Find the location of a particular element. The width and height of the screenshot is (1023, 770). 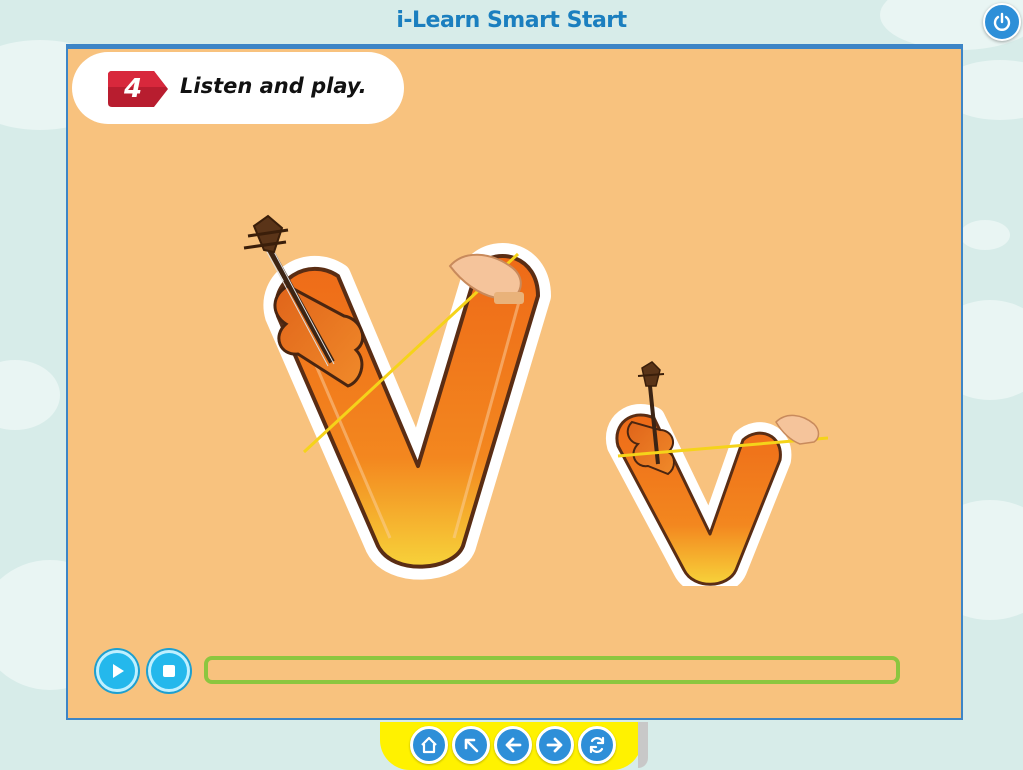

app-title: i-Learn Smart Start is located at coordinates (511, 20).